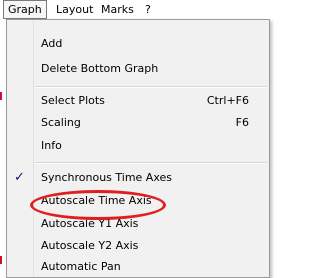  Describe the element at coordinates (107, 177) in the screenshot. I see `menu-item-label: Synchronous Time Axes` at that location.